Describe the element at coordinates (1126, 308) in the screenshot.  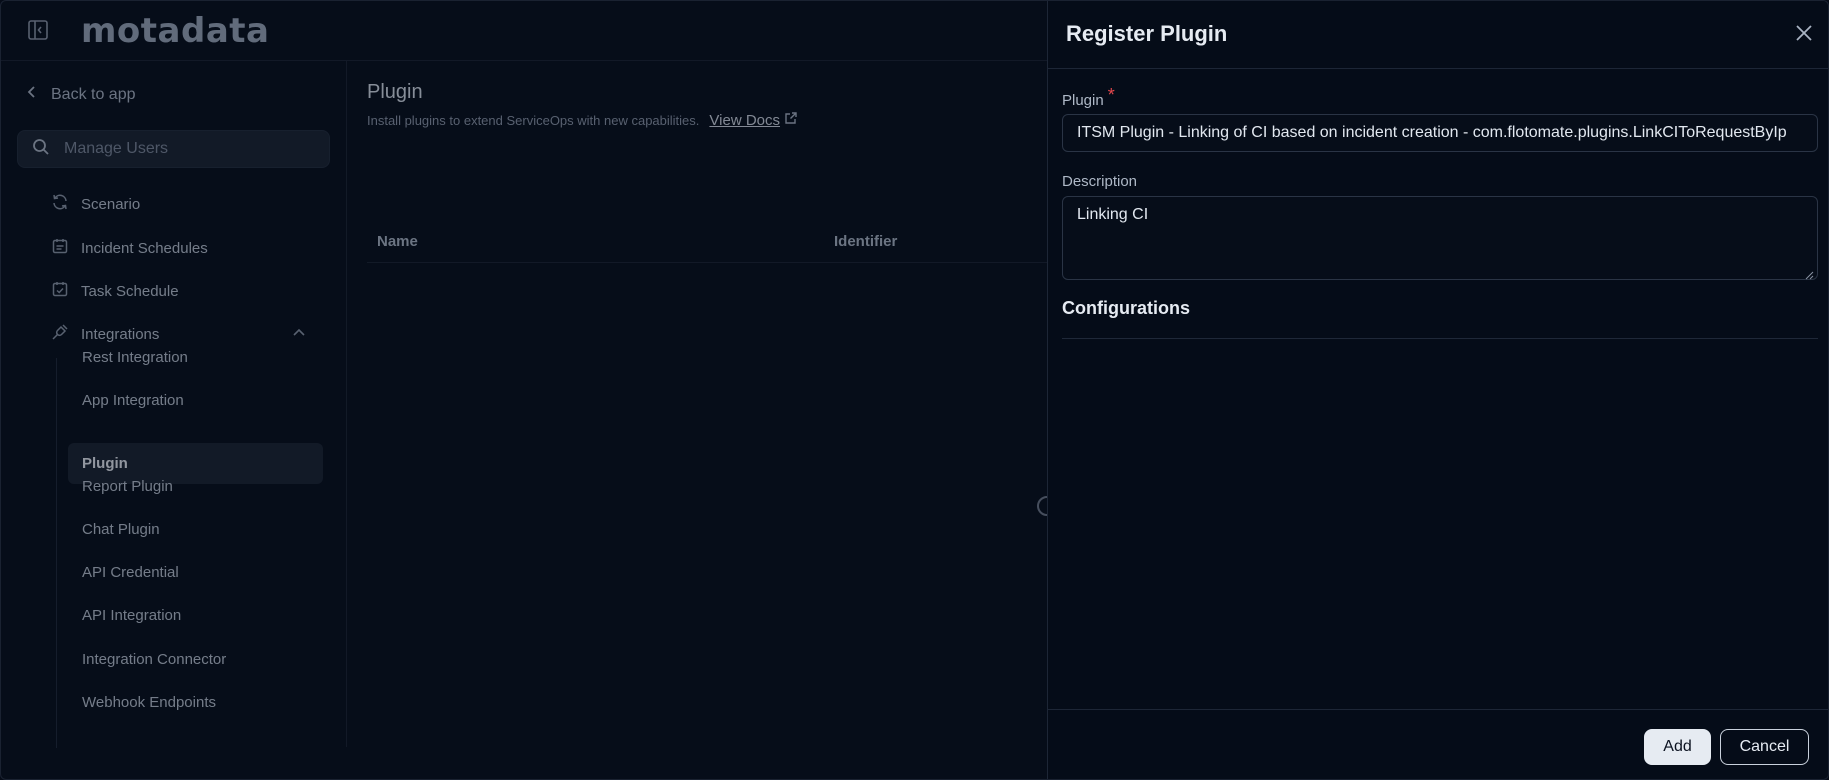
I see `configurations-heading: Configurations` at that location.